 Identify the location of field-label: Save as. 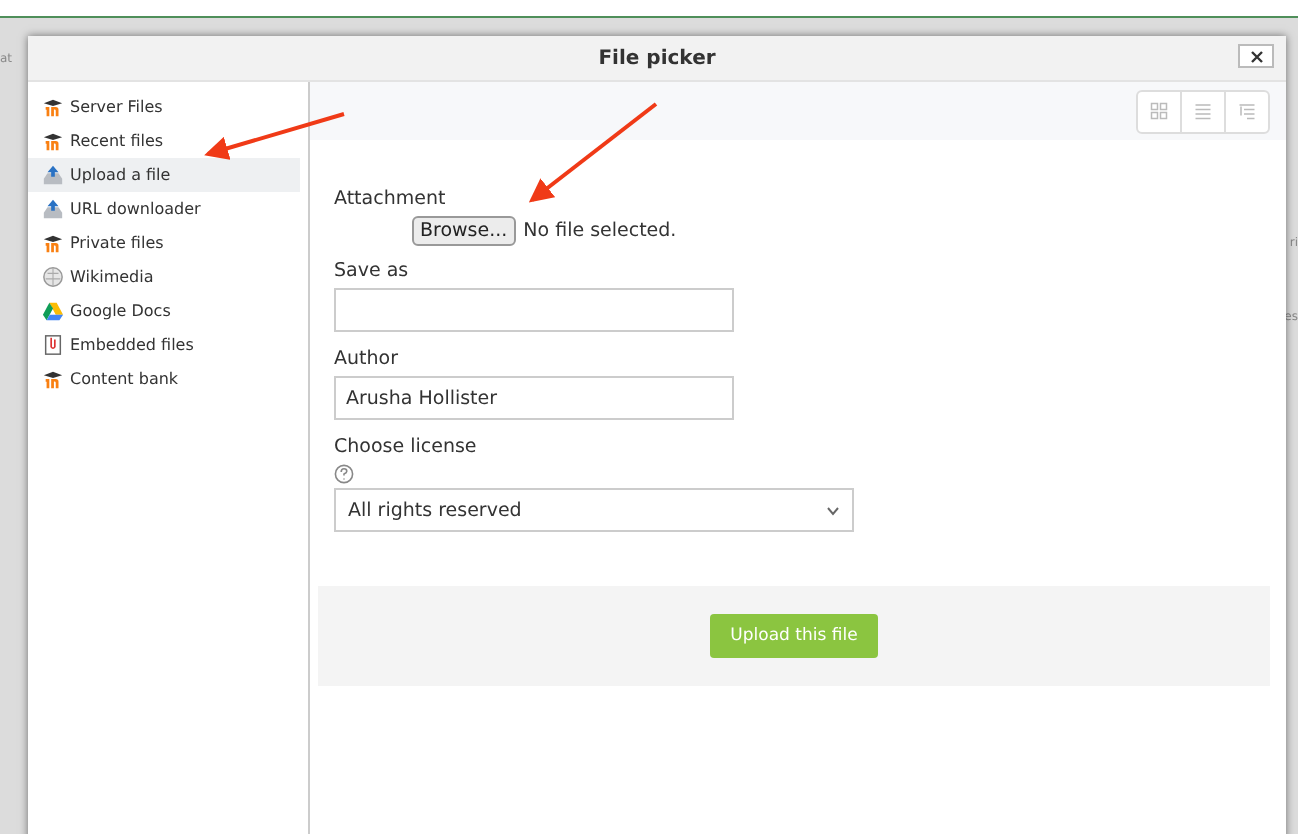
(372, 271).